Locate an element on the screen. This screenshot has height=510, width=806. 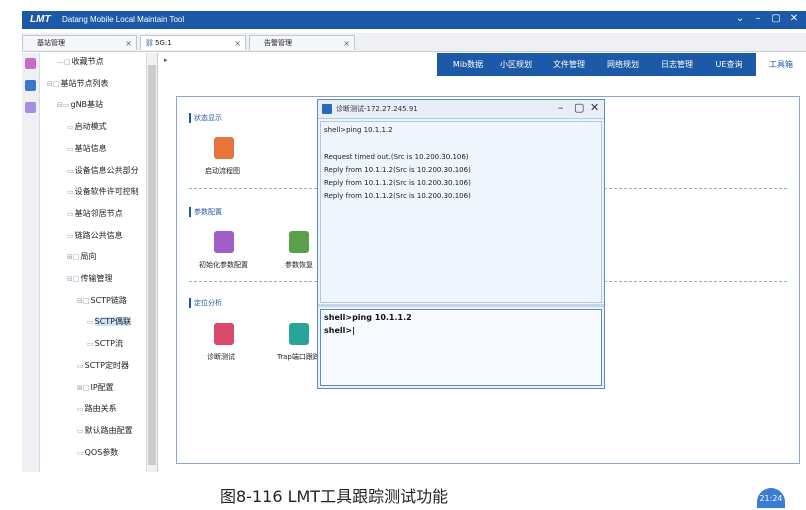
tree-item: ⊞□IP配置 is located at coordinates (95, 387).